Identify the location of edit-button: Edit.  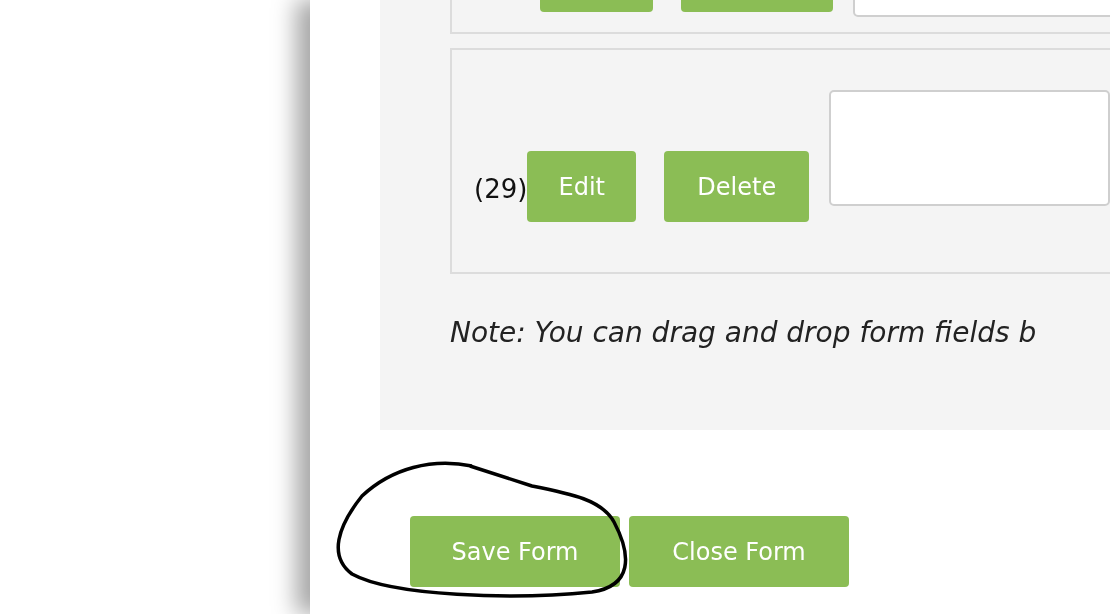
(582, 186).